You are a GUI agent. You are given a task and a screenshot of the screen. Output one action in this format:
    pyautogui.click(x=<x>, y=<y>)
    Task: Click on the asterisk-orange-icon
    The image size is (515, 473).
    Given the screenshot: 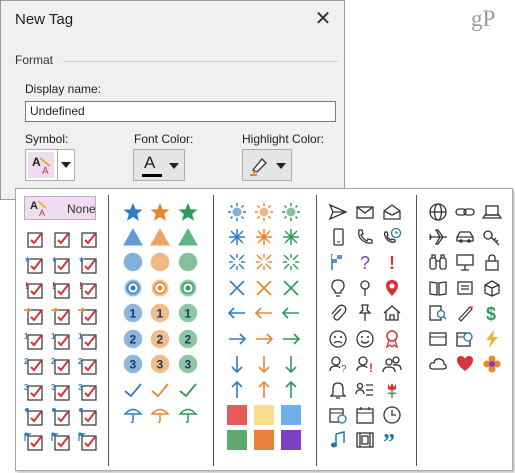 What is the action you would take?
    pyautogui.click(x=264, y=237)
    